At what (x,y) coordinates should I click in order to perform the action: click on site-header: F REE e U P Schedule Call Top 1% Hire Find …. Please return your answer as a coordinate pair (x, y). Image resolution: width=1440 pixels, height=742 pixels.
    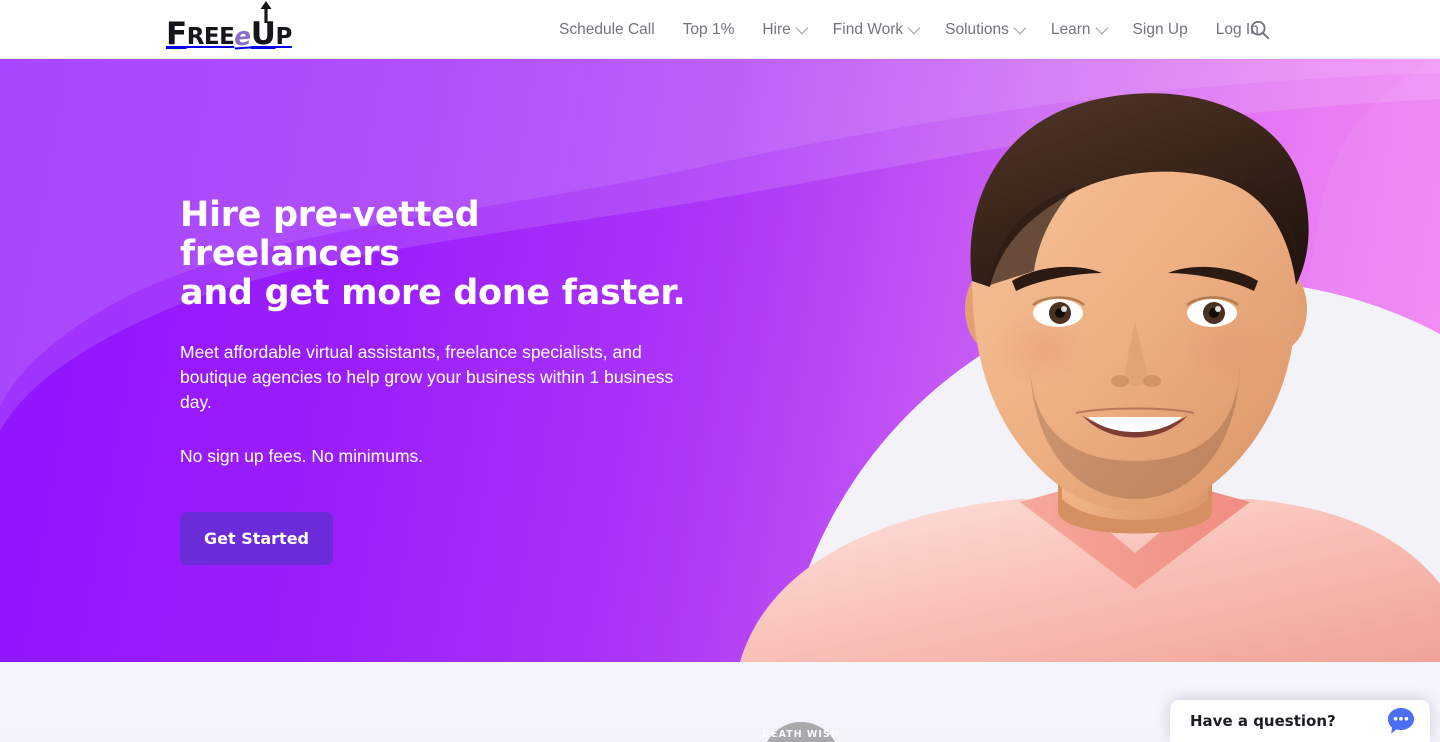
    Looking at the image, I should click on (720, 29).